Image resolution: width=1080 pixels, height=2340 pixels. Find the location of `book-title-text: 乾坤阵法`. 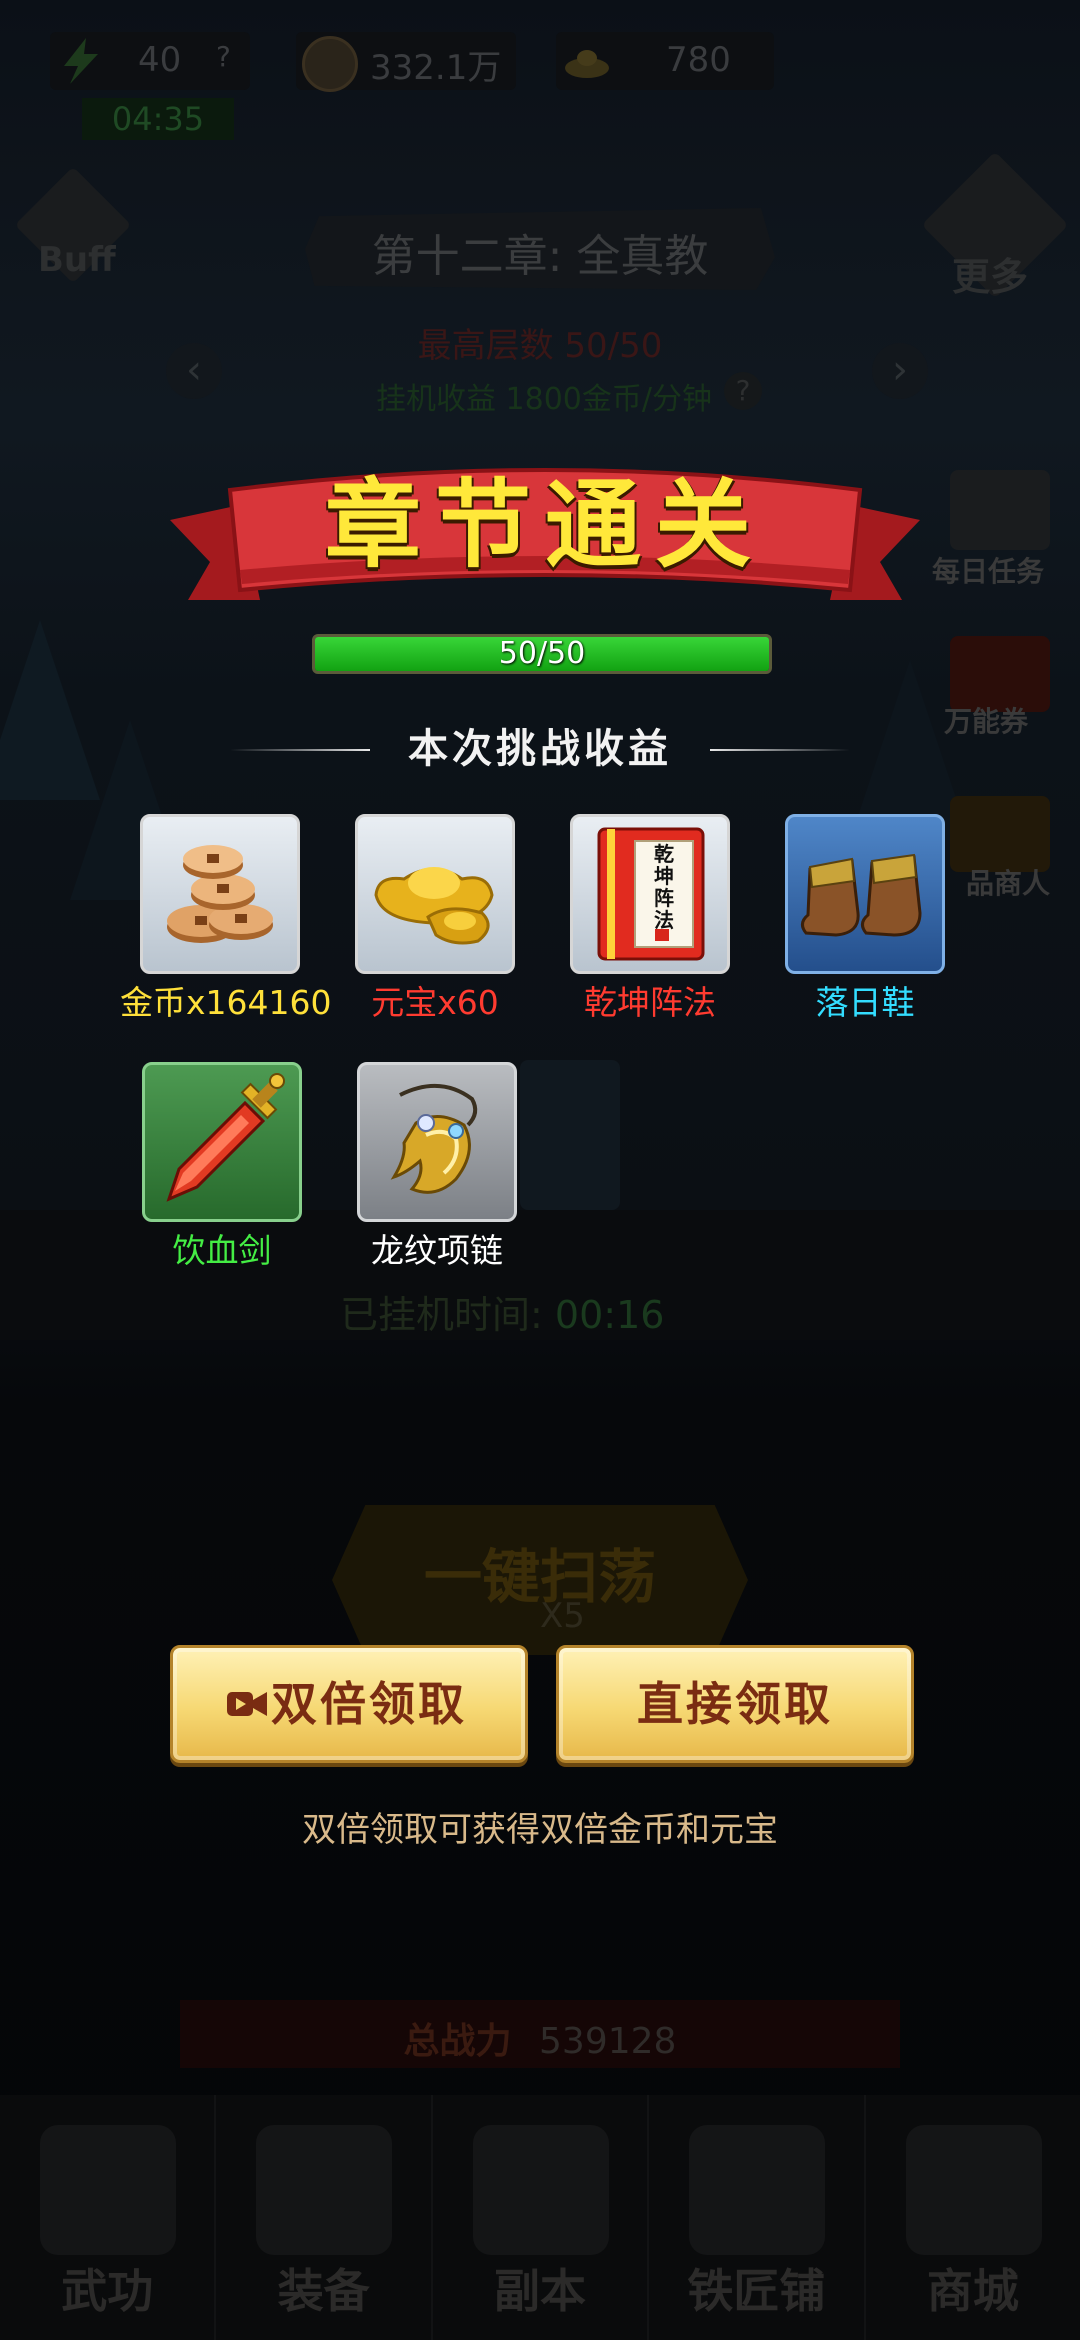

book-title-text: 乾坤阵法 is located at coordinates (664, 887).